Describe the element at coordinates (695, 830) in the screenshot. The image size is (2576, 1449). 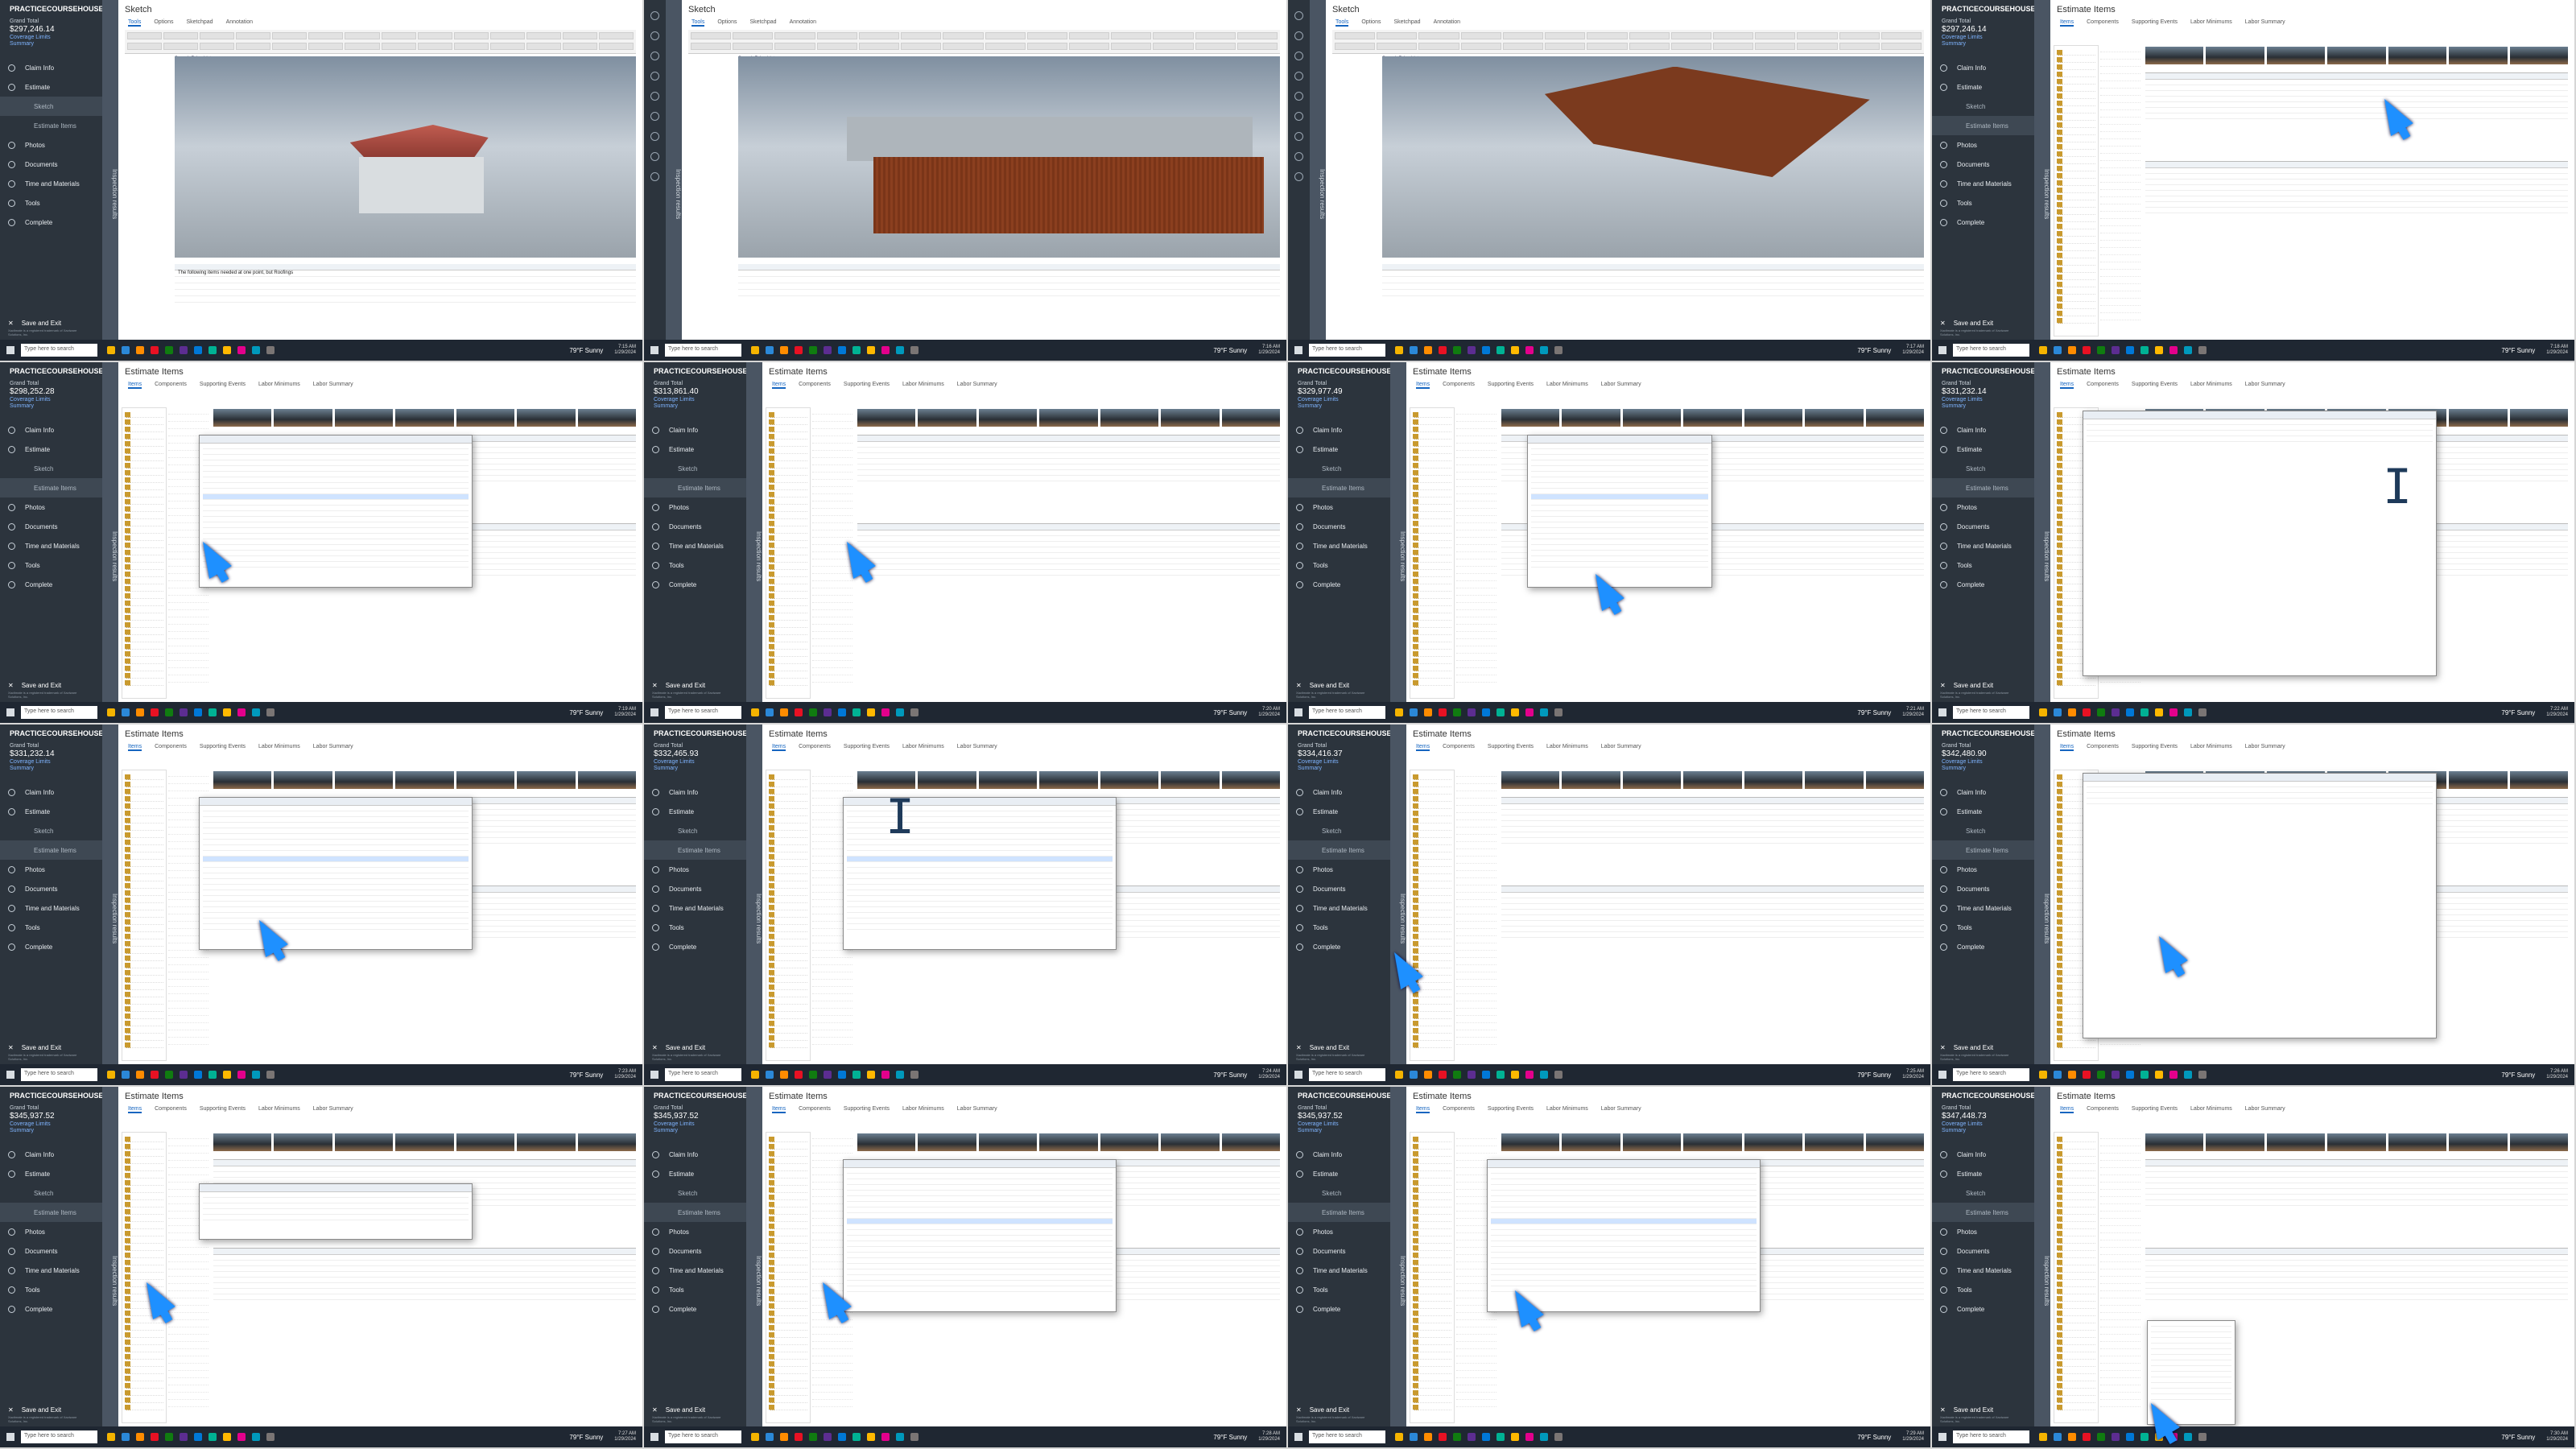
I see `nav-item-sketch: Sketch` at that location.